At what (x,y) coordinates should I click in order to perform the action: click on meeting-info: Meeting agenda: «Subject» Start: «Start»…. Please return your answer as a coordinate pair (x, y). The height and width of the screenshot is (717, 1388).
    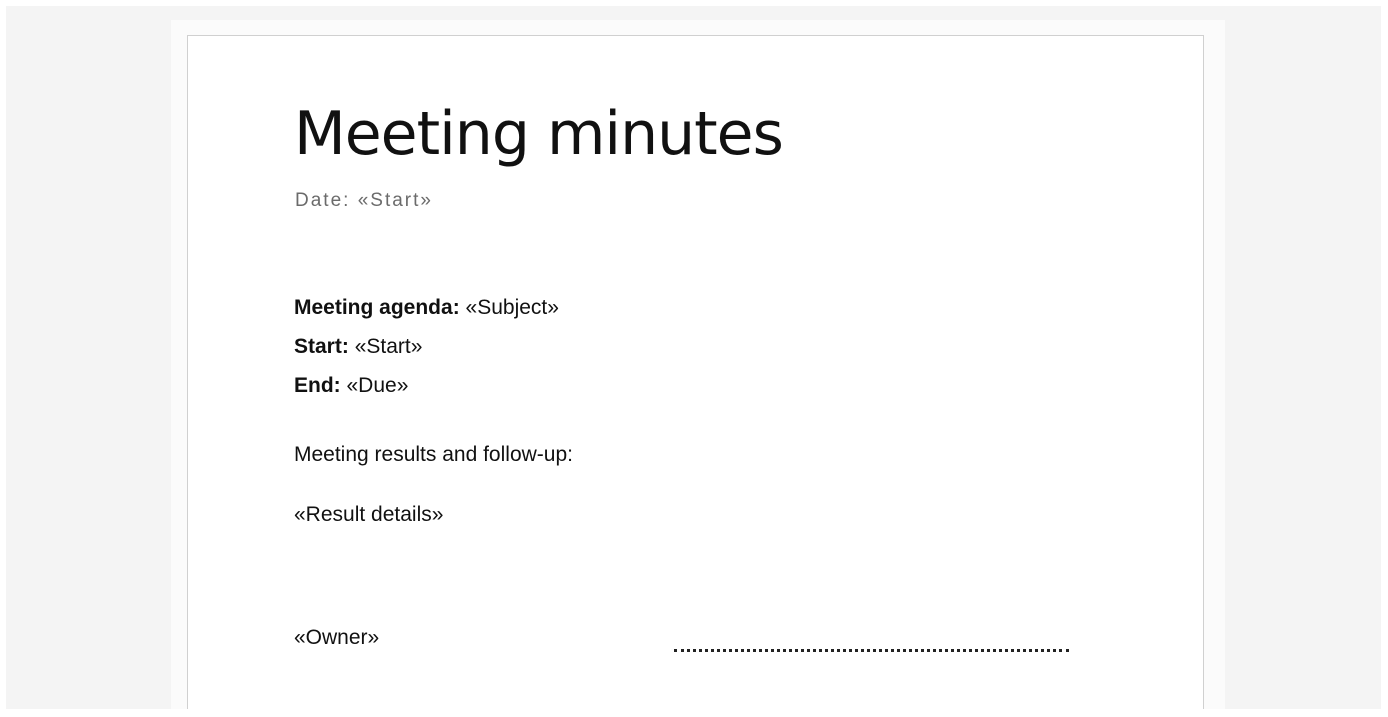
    Looking at the image, I should click on (426, 346).